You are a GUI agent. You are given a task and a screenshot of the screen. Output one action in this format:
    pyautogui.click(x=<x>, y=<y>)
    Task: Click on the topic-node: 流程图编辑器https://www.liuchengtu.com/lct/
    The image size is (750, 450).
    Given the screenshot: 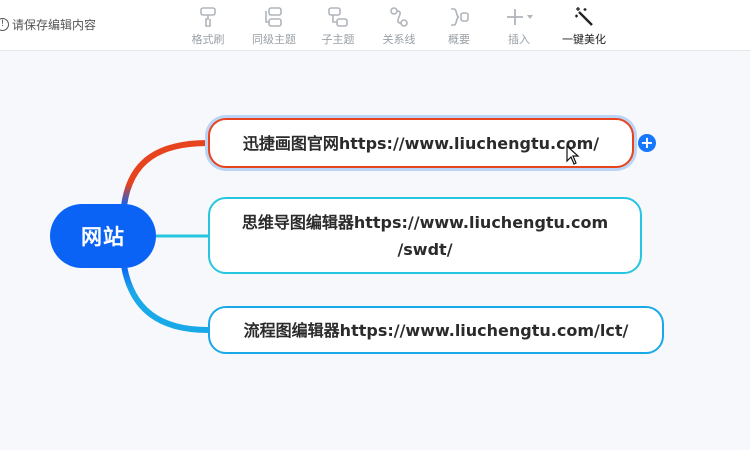 What is the action you would take?
    pyautogui.click(x=436, y=330)
    